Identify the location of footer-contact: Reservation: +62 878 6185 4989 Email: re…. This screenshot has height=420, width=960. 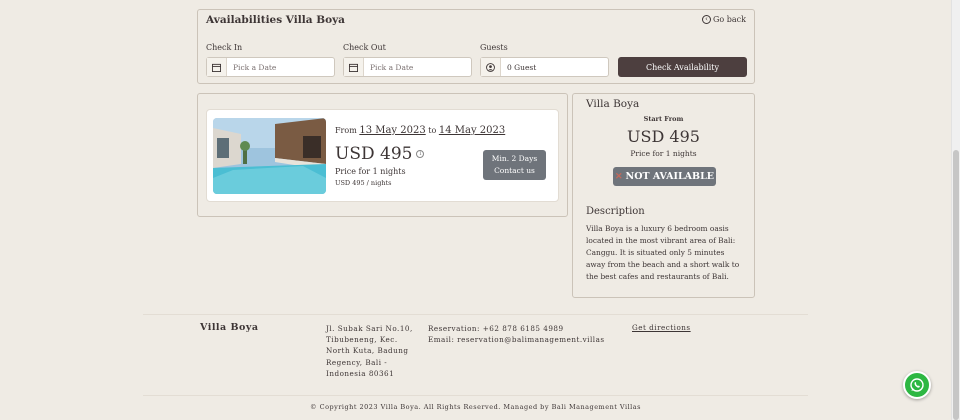
(516, 334).